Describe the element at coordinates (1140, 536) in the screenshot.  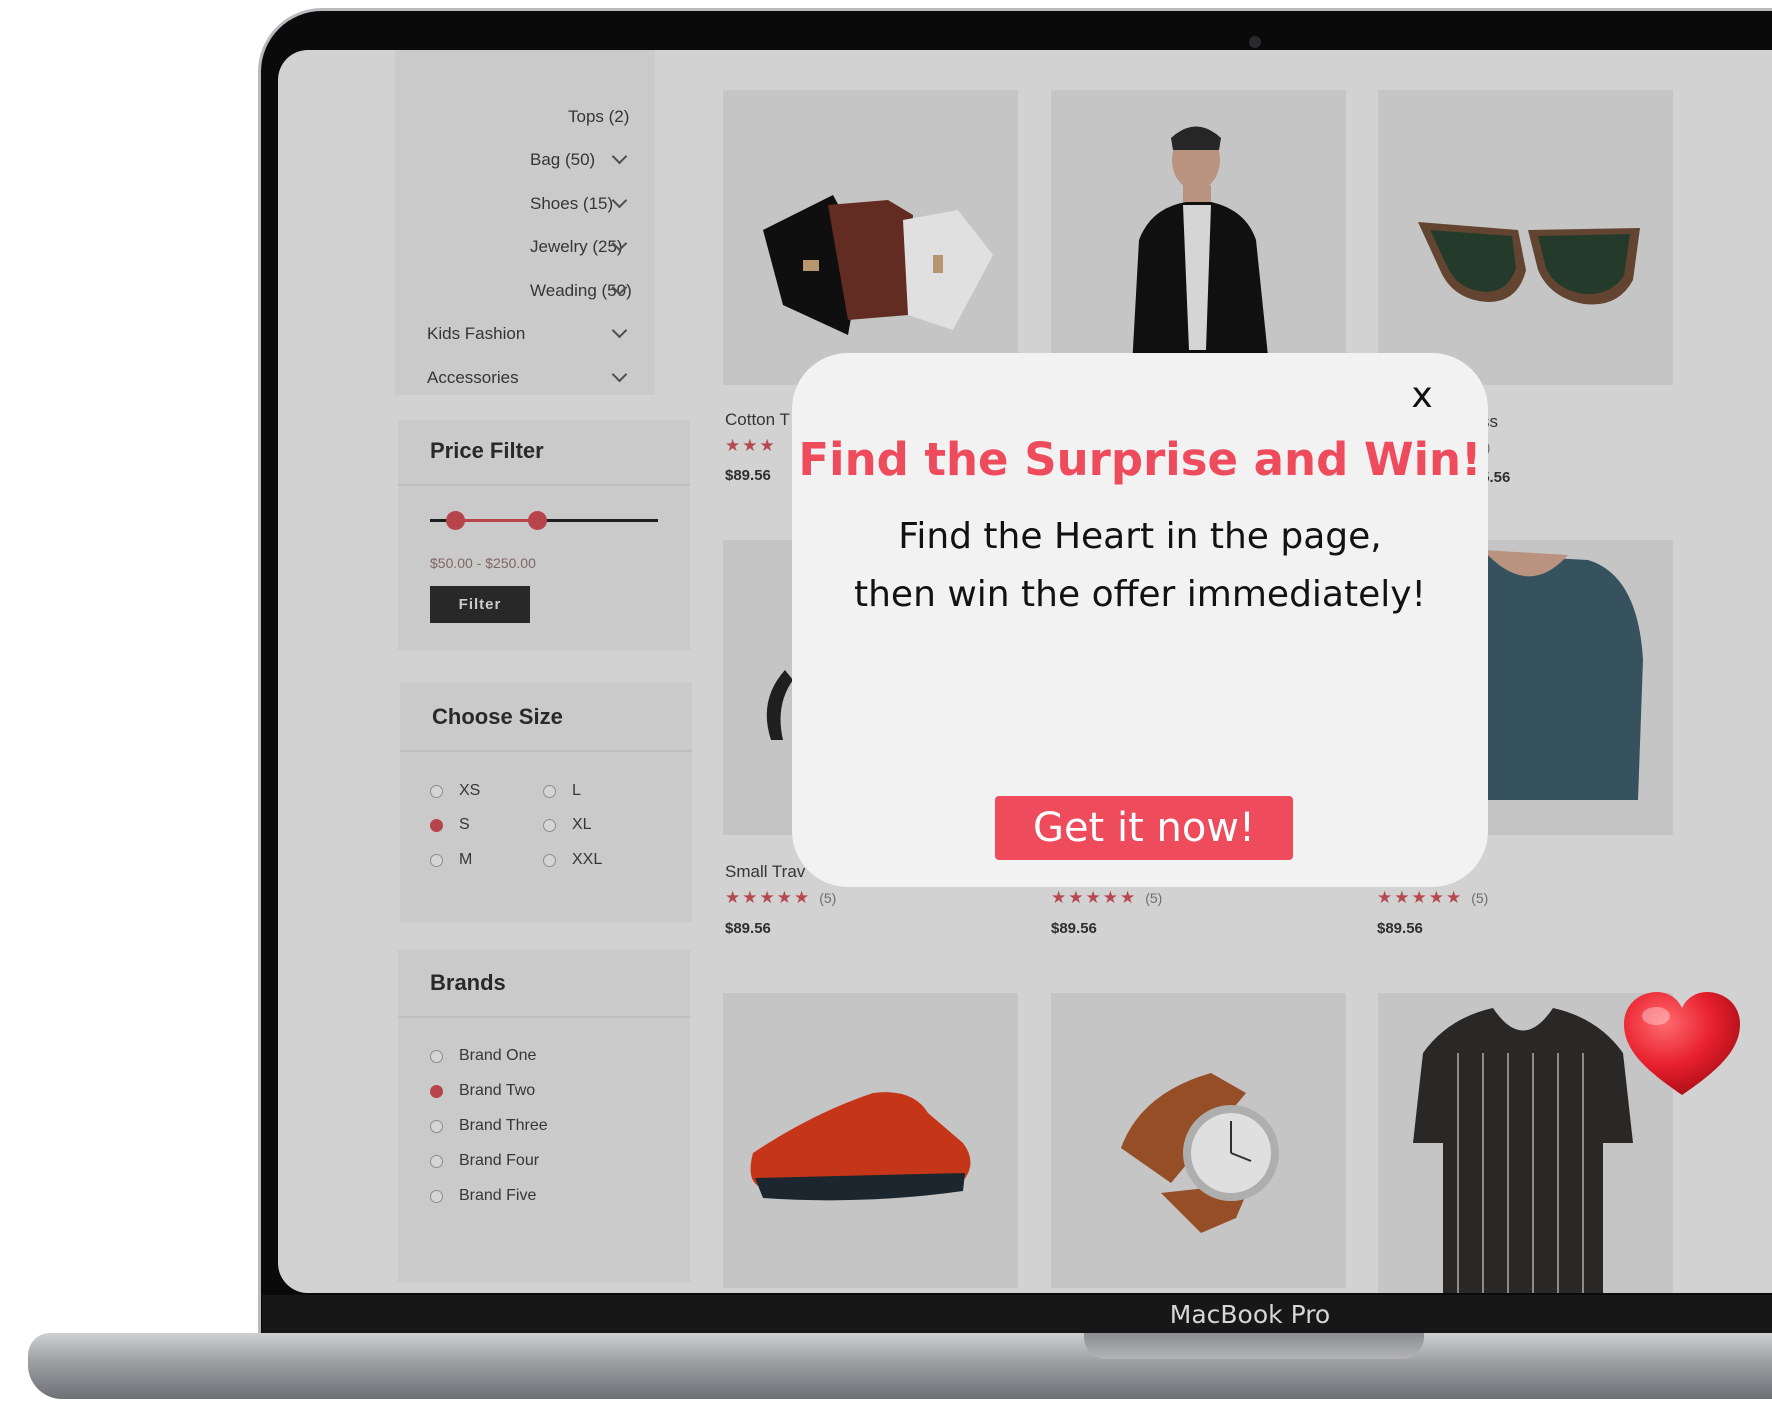
I see `modal-body-line: Find the Heart in the page,` at that location.